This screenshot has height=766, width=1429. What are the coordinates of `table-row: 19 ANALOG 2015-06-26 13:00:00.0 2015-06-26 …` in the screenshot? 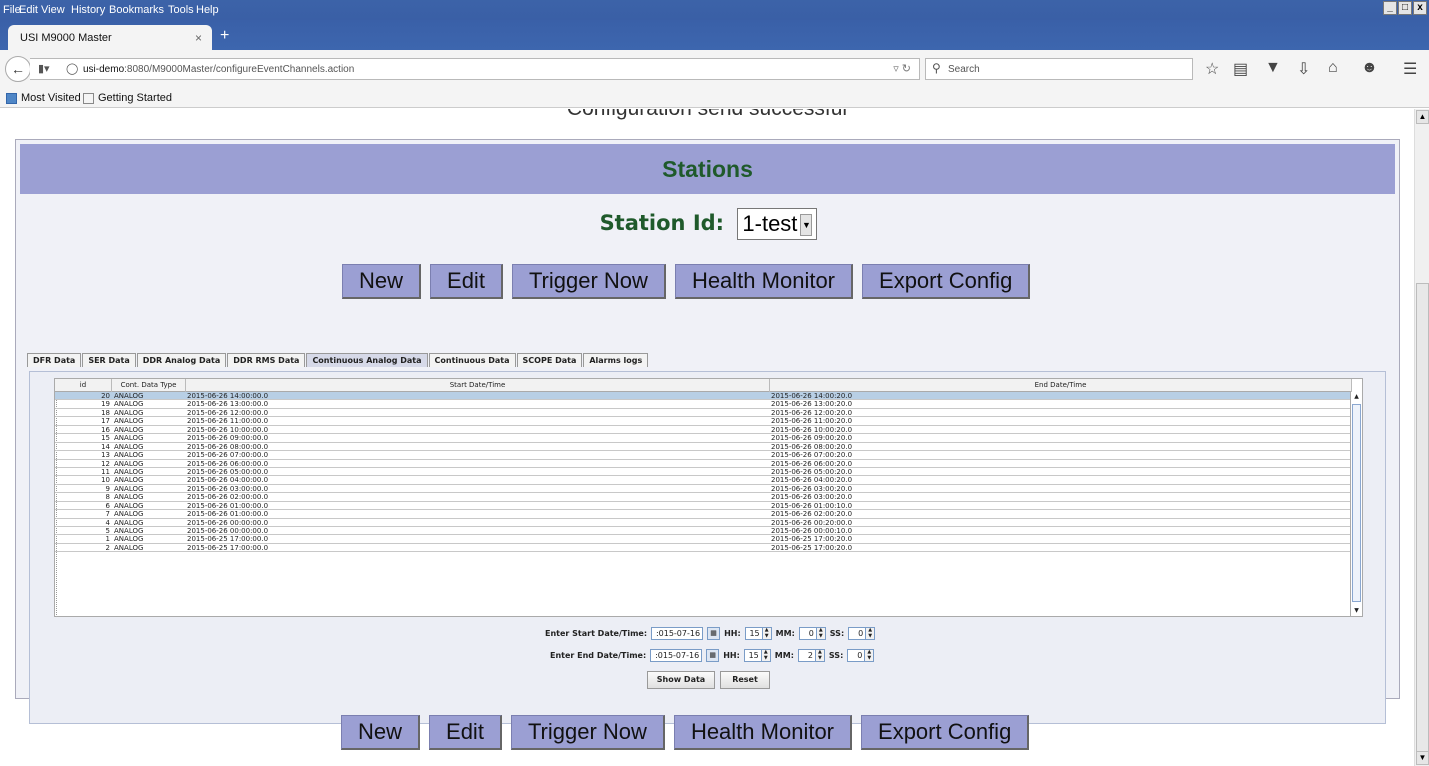 It's located at (703, 404).